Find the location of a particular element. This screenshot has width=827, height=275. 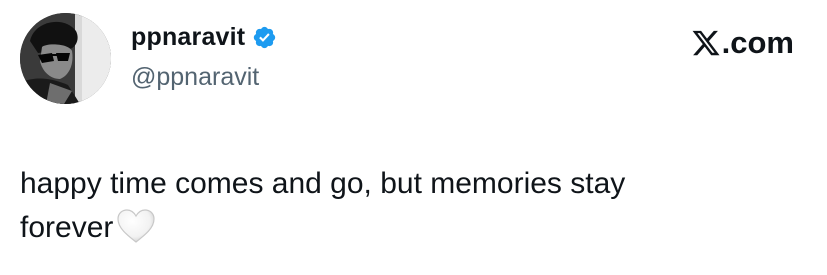

name-row: ppnaravit is located at coordinates (204, 37).